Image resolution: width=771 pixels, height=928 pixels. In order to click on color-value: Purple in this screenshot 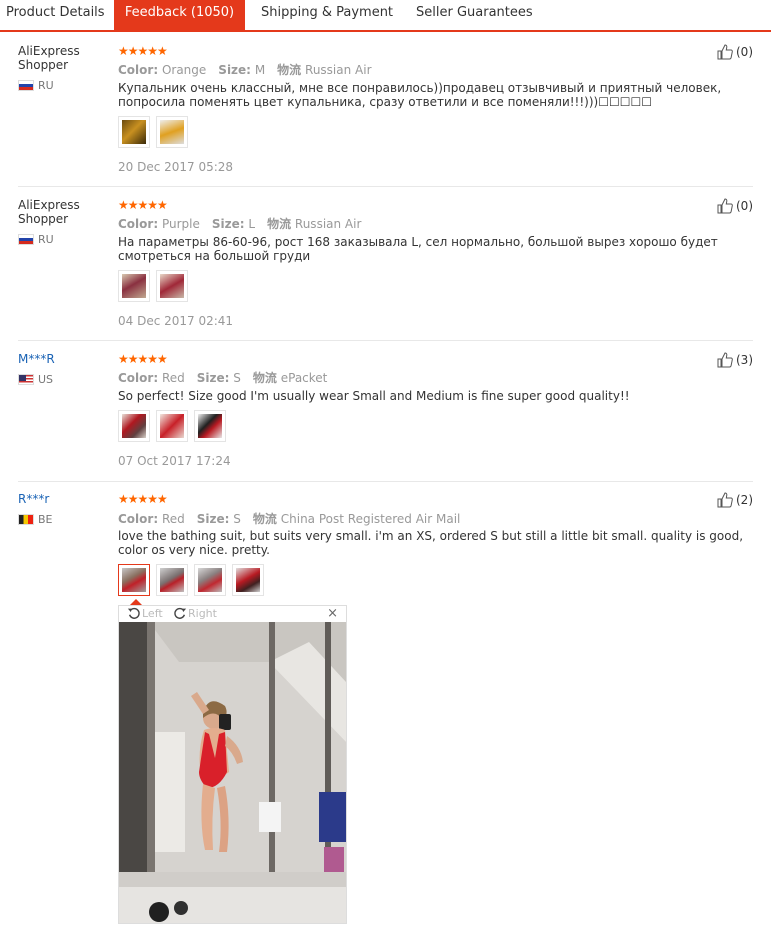, I will do `click(180, 224)`.